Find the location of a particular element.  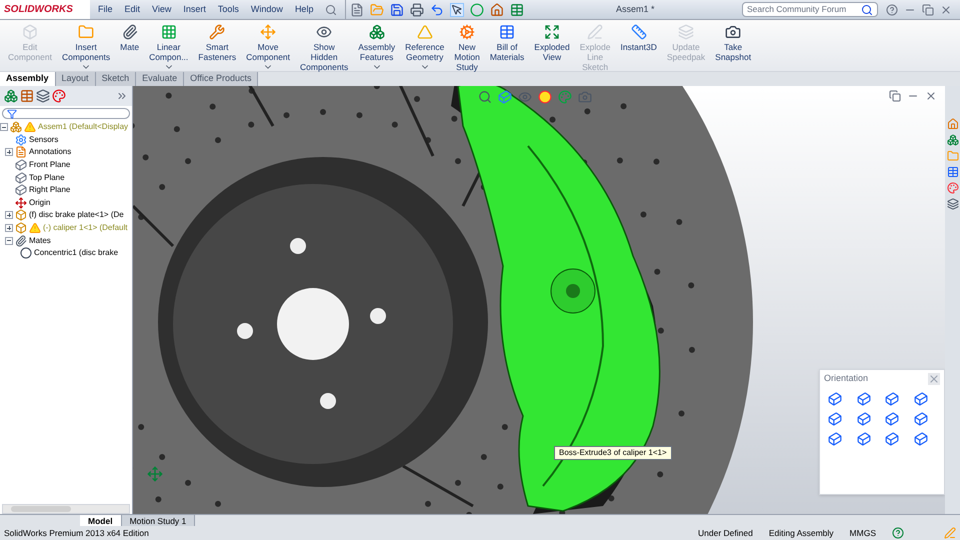

model-tab: Motion Study 1 is located at coordinates (159, 520).